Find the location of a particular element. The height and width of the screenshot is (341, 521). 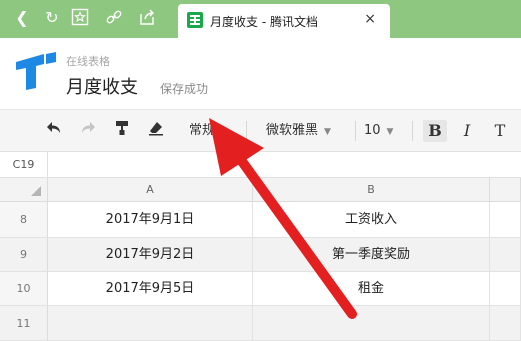

refresh-icon: ↻ is located at coordinates (52, 18).